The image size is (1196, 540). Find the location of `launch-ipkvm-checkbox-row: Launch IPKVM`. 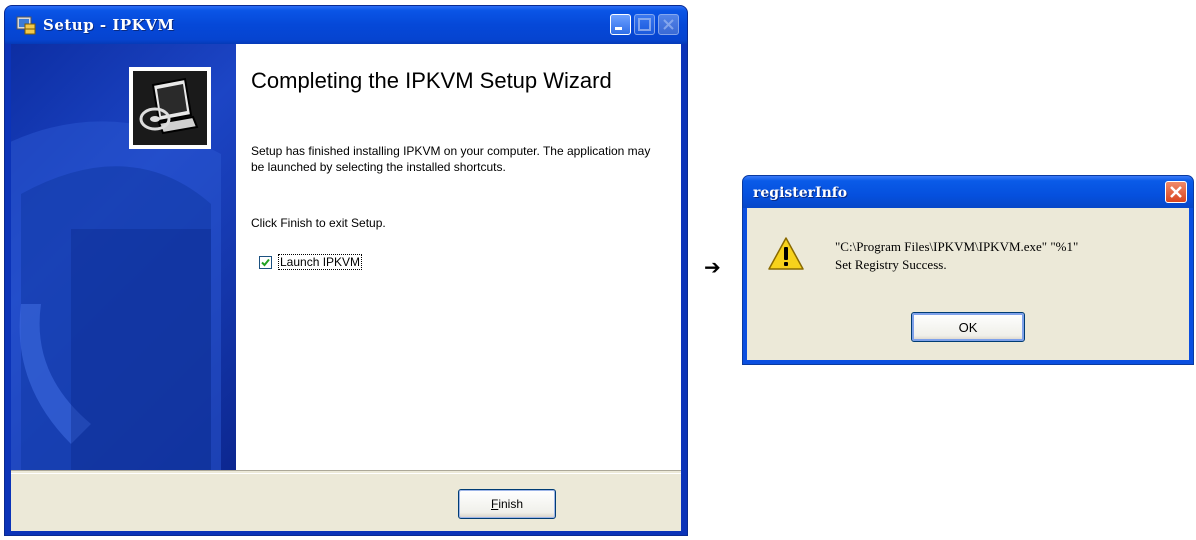

launch-ipkvm-checkbox-row: Launch IPKVM is located at coordinates (311, 262).